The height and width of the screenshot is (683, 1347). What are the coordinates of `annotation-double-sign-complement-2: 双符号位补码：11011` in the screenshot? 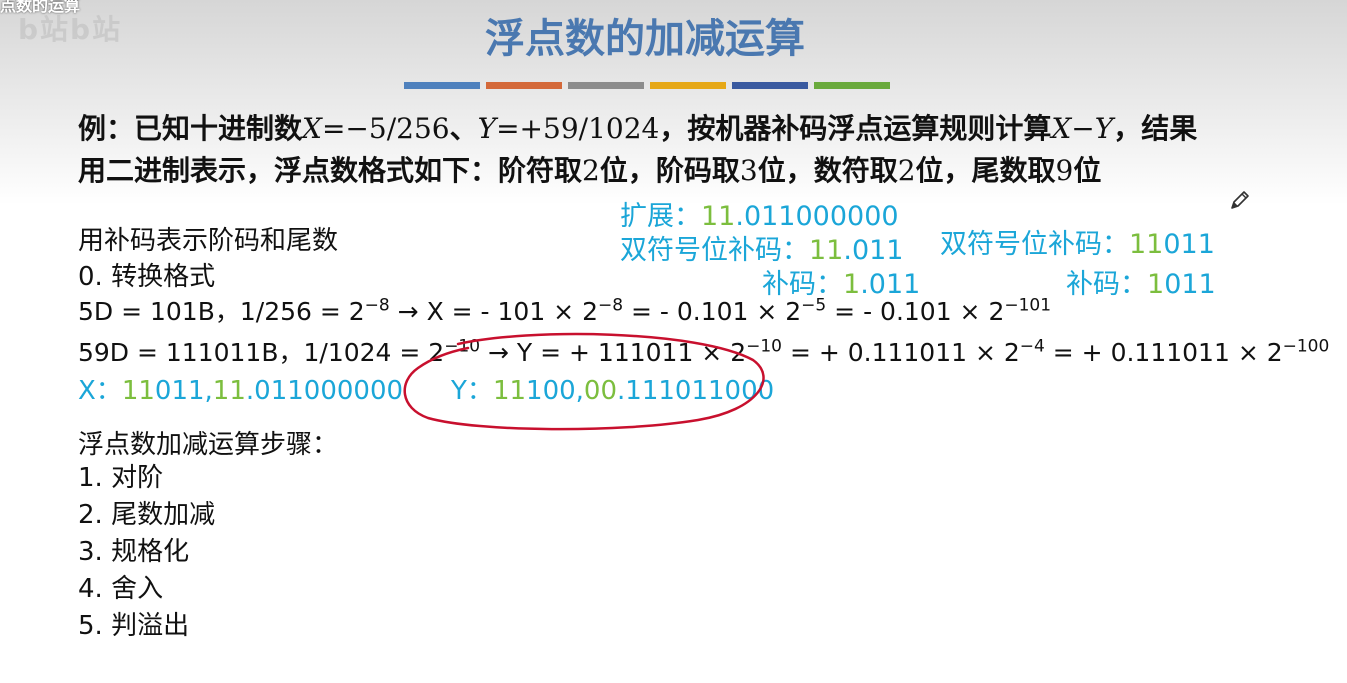 It's located at (1077, 241).